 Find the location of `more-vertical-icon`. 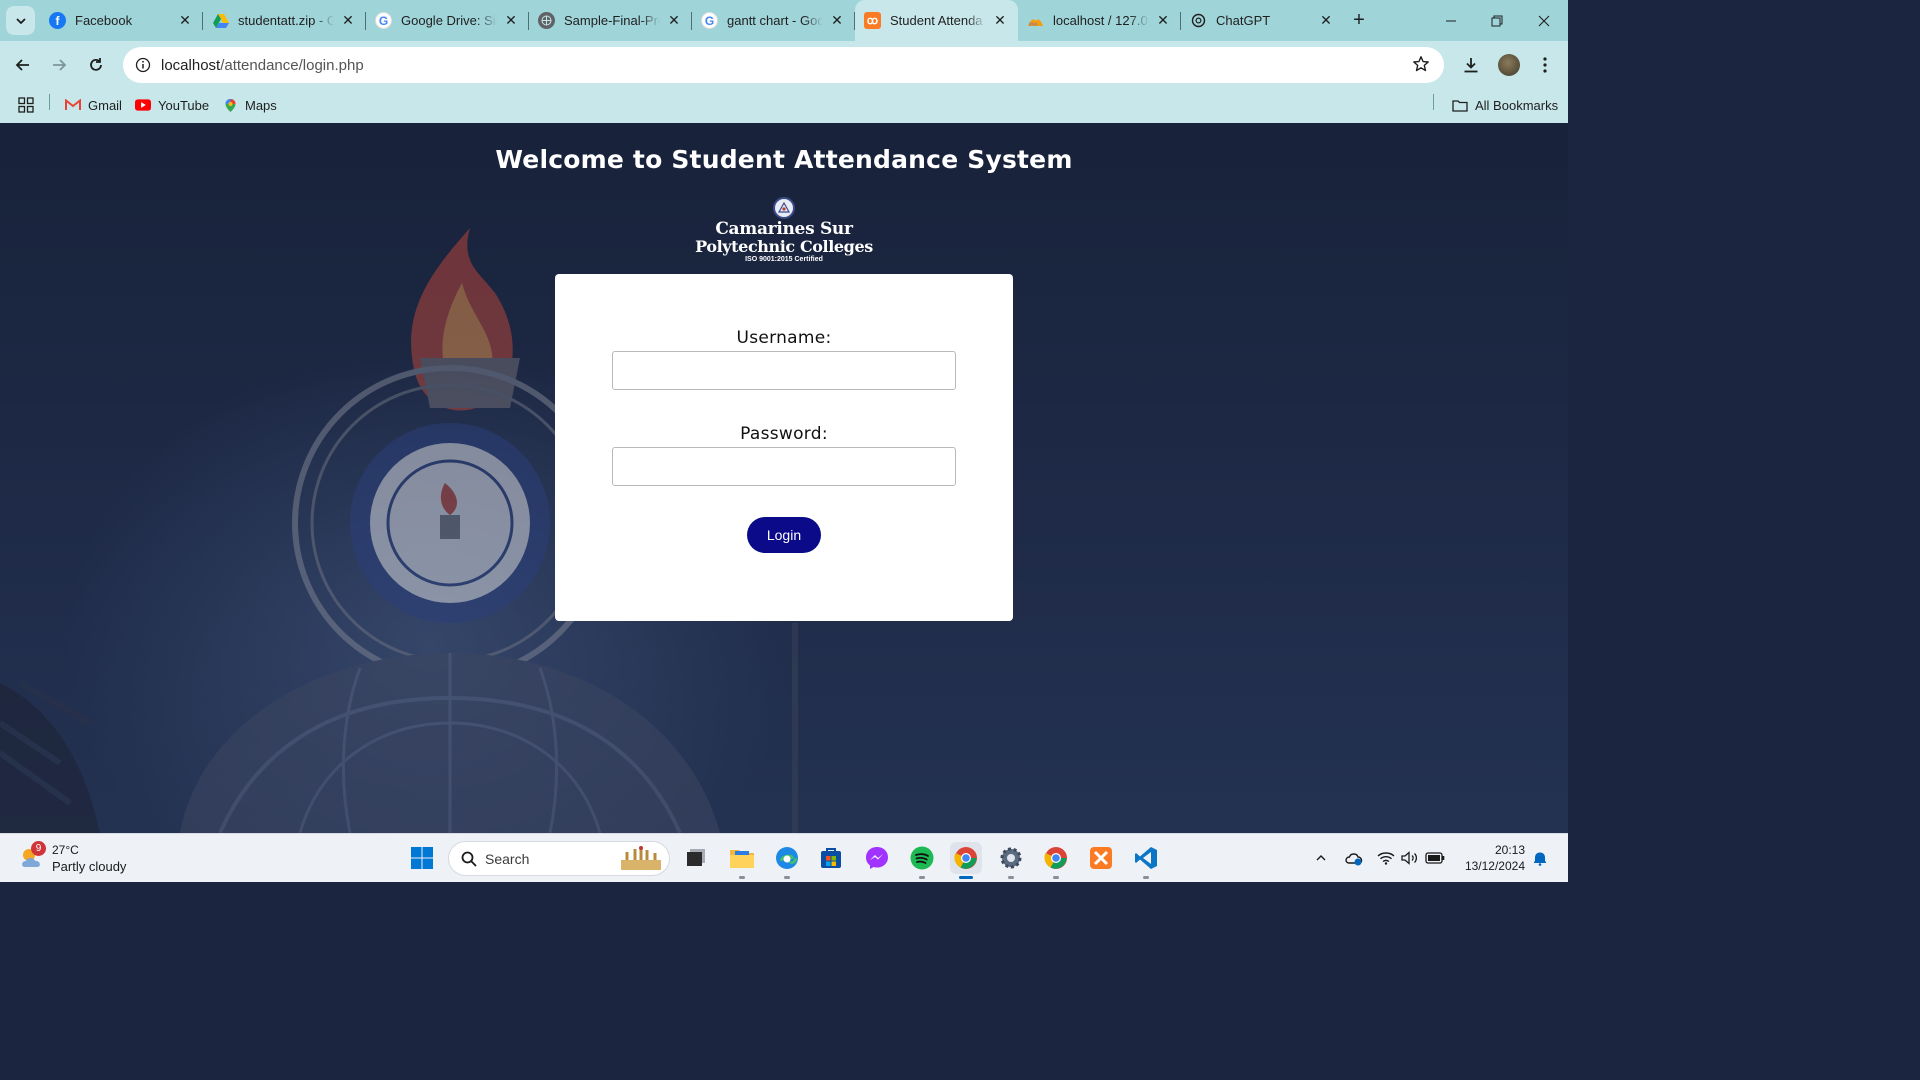

more-vertical-icon is located at coordinates (1545, 65).